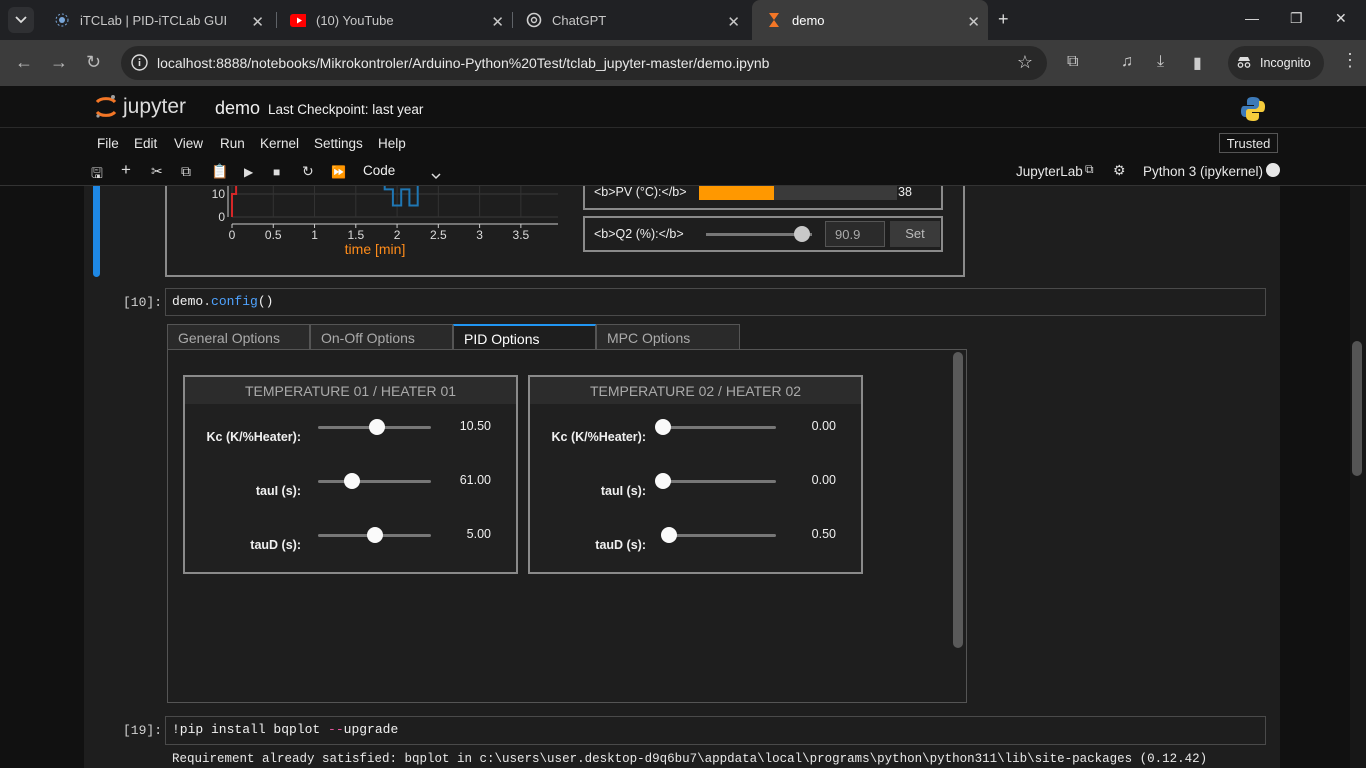 The height and width of the screenshot is (768, 1366). Describe the element at coordinates (219, 171) in the screenshot. I see `paste-icon: 📋` at that location.